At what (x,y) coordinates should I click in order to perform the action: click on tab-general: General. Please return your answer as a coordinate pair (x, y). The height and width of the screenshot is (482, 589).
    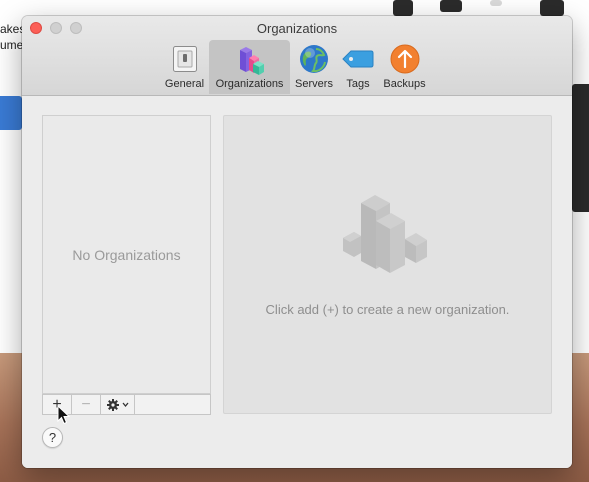
    Looking at the image, I should click on (184, 67).